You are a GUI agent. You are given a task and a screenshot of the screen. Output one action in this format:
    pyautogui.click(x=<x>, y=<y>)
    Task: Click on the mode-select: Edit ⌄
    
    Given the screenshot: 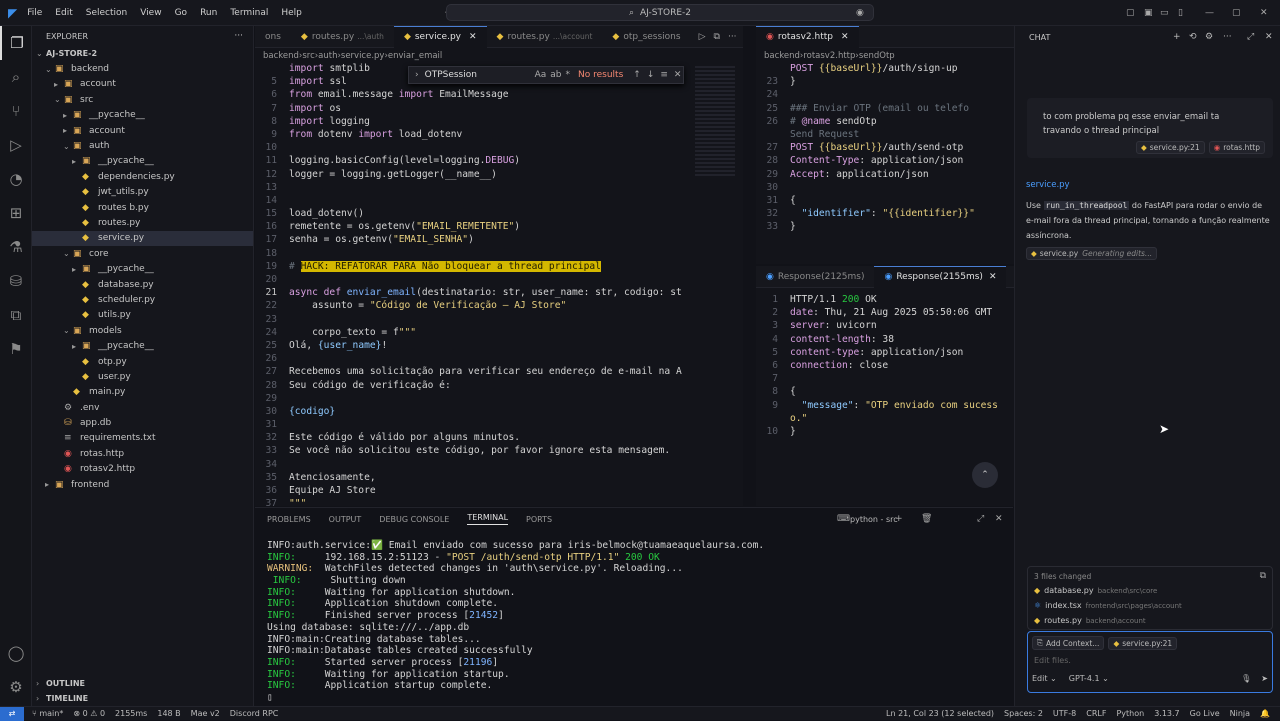 What is the action you would take?
    pyautogui.click(x=1044, y=678)
    